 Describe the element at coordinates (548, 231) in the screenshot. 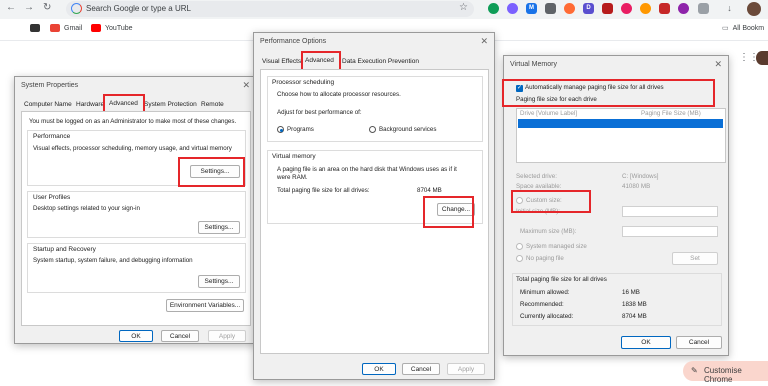

I see `maximum-size-label: Maximum size (MB):` at that location.